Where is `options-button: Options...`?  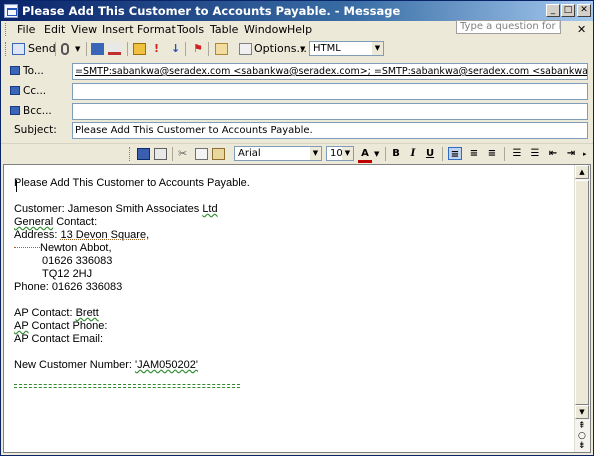
options-button: Options... is located at coordinates (280, 48).